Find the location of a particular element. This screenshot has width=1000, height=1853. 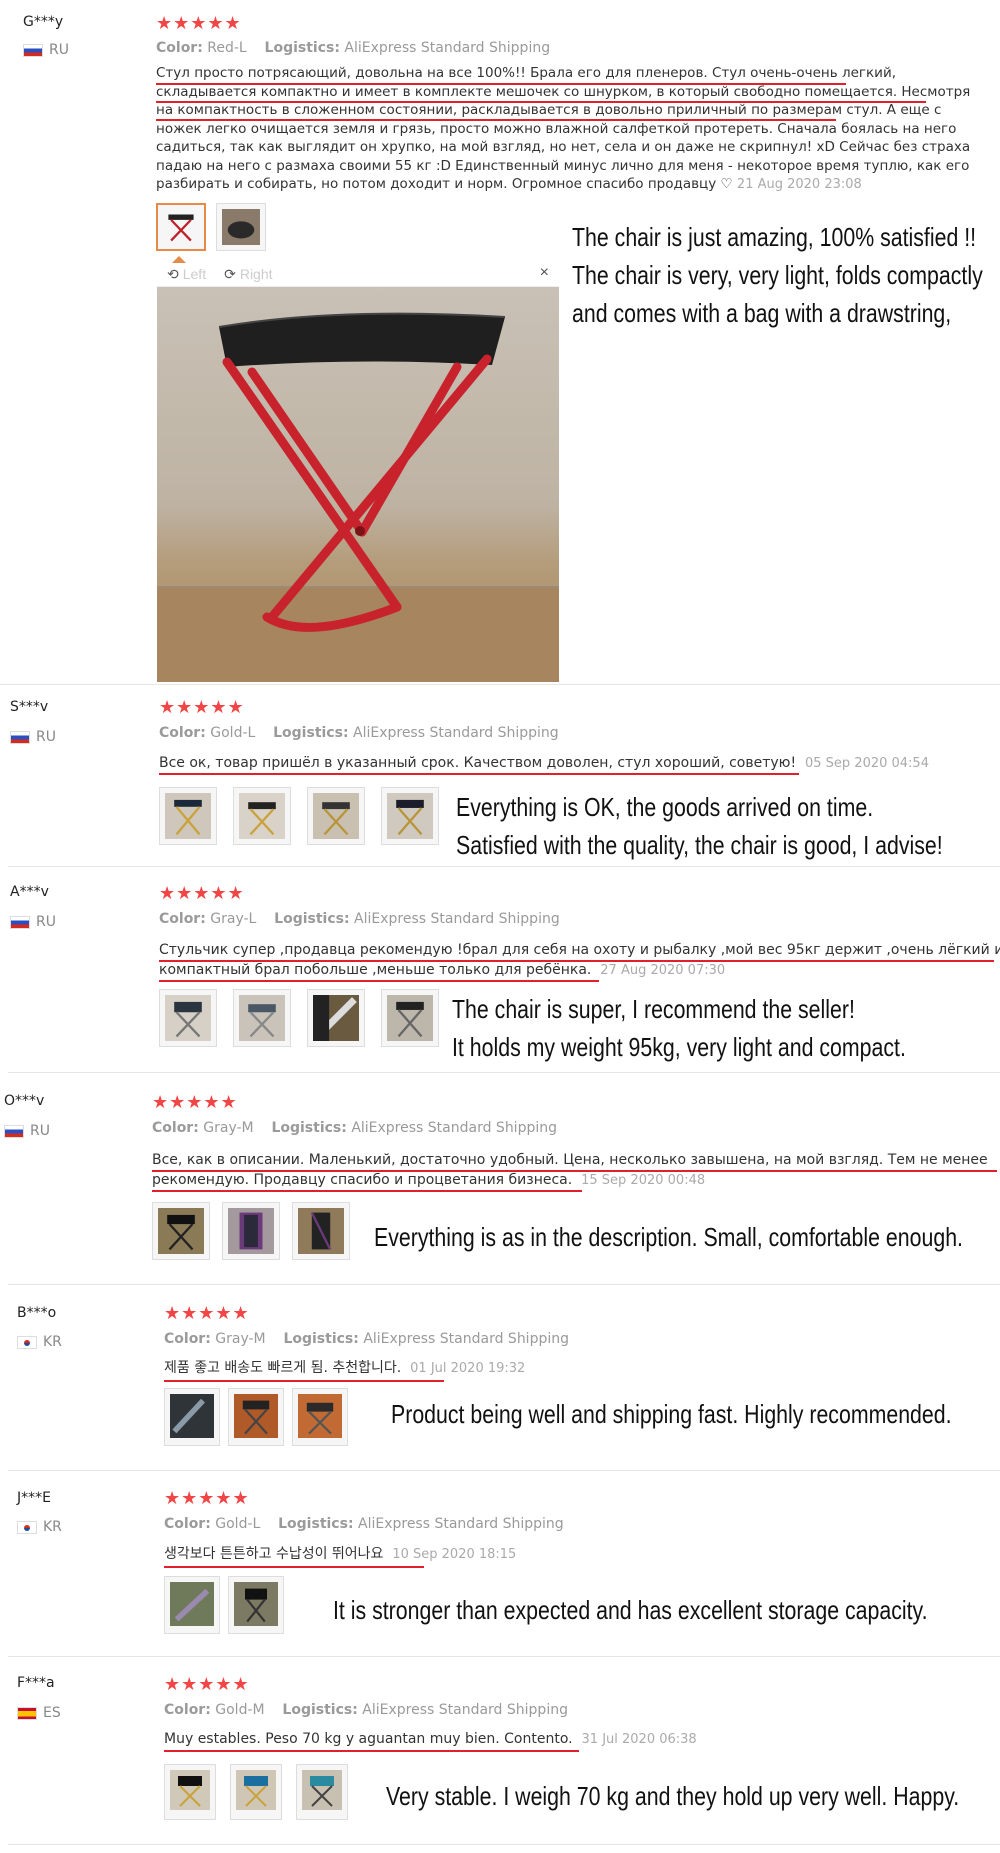

reviewer-name: F***a is located at coordinates (36, 1683).